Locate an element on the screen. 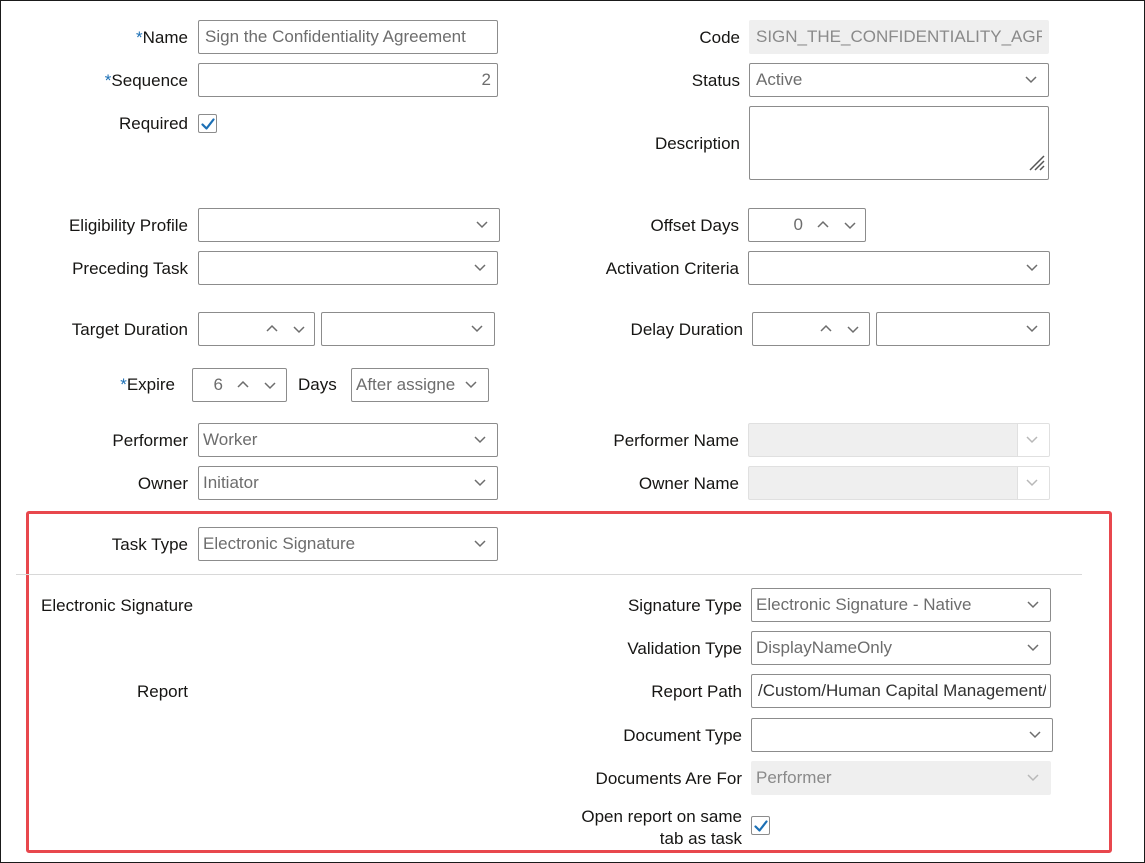 Image resolution: width=1145 pixels, height=863 pixels. description-textarea is located at coordinates (899, 143).